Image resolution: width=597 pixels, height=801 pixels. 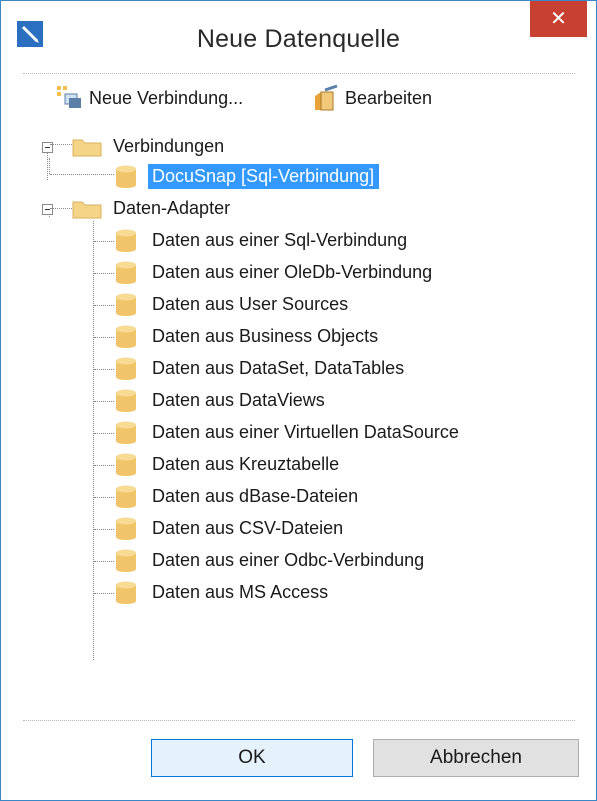 I want to click on tree-node-label: Verbindungen, so click(x=169, y=146).